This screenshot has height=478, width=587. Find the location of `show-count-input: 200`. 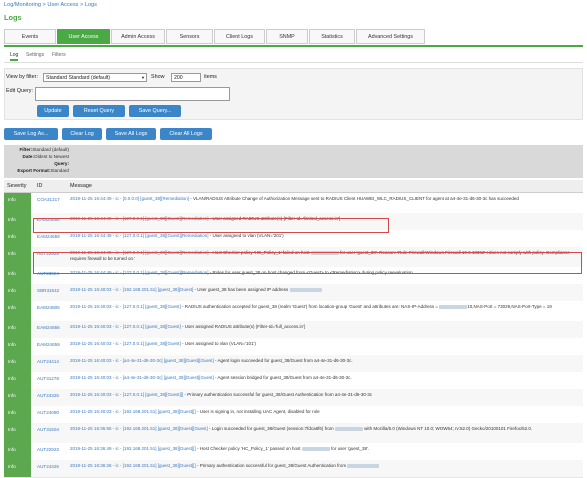

show-count-input: 200 is located at coordinates (186, 77).